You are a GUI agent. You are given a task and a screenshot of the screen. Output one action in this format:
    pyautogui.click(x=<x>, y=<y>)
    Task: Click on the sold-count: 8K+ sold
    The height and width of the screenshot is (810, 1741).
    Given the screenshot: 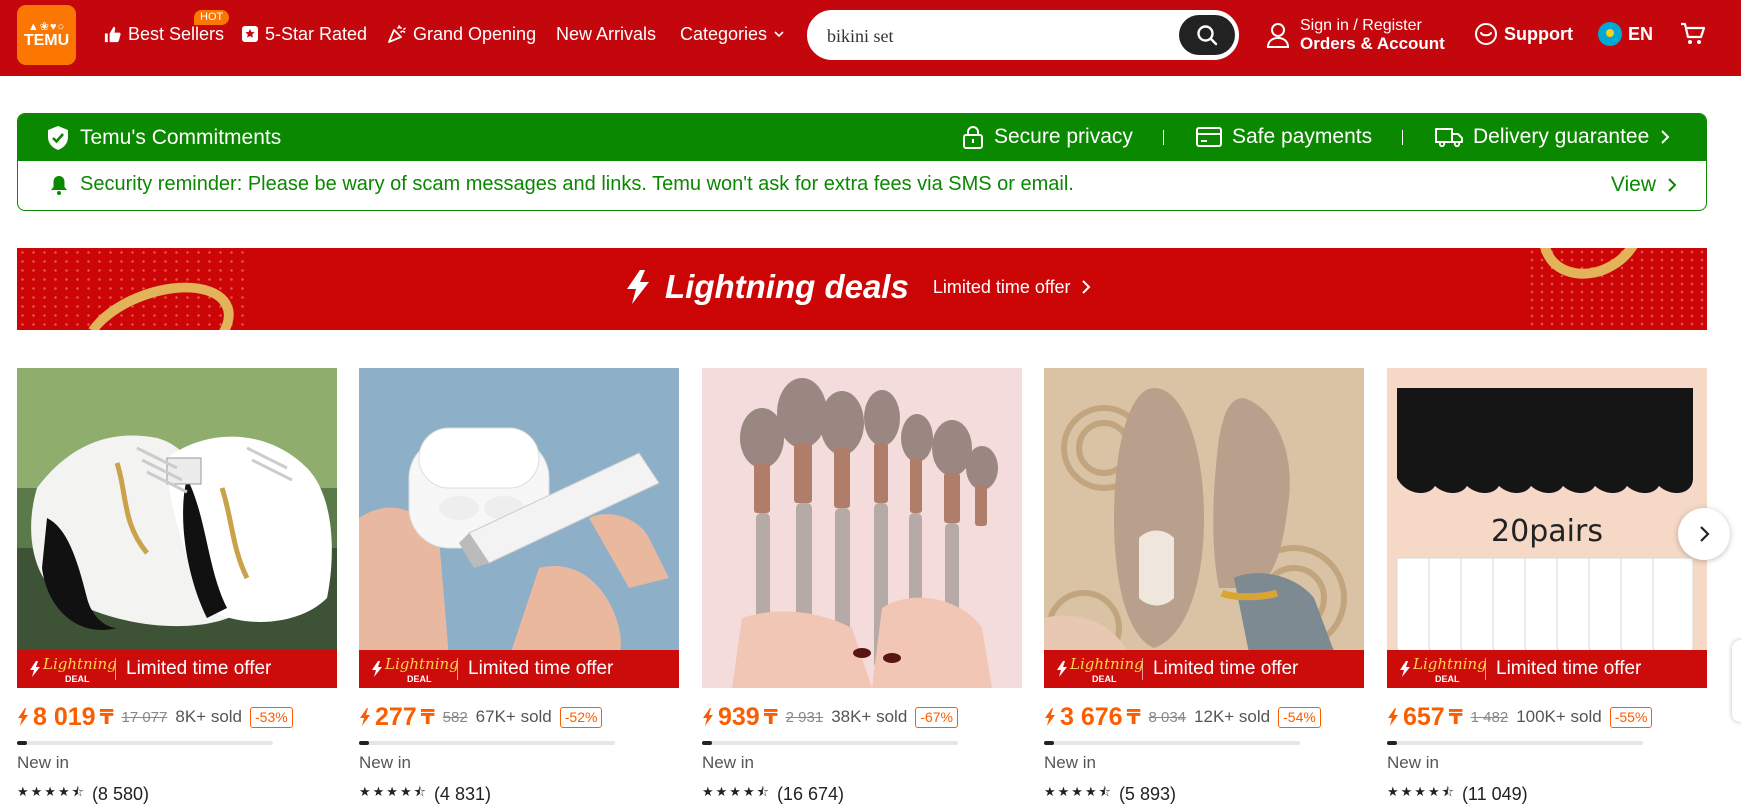 What is the action you would take?
    pyautogui.click(x=209, y=716)
    